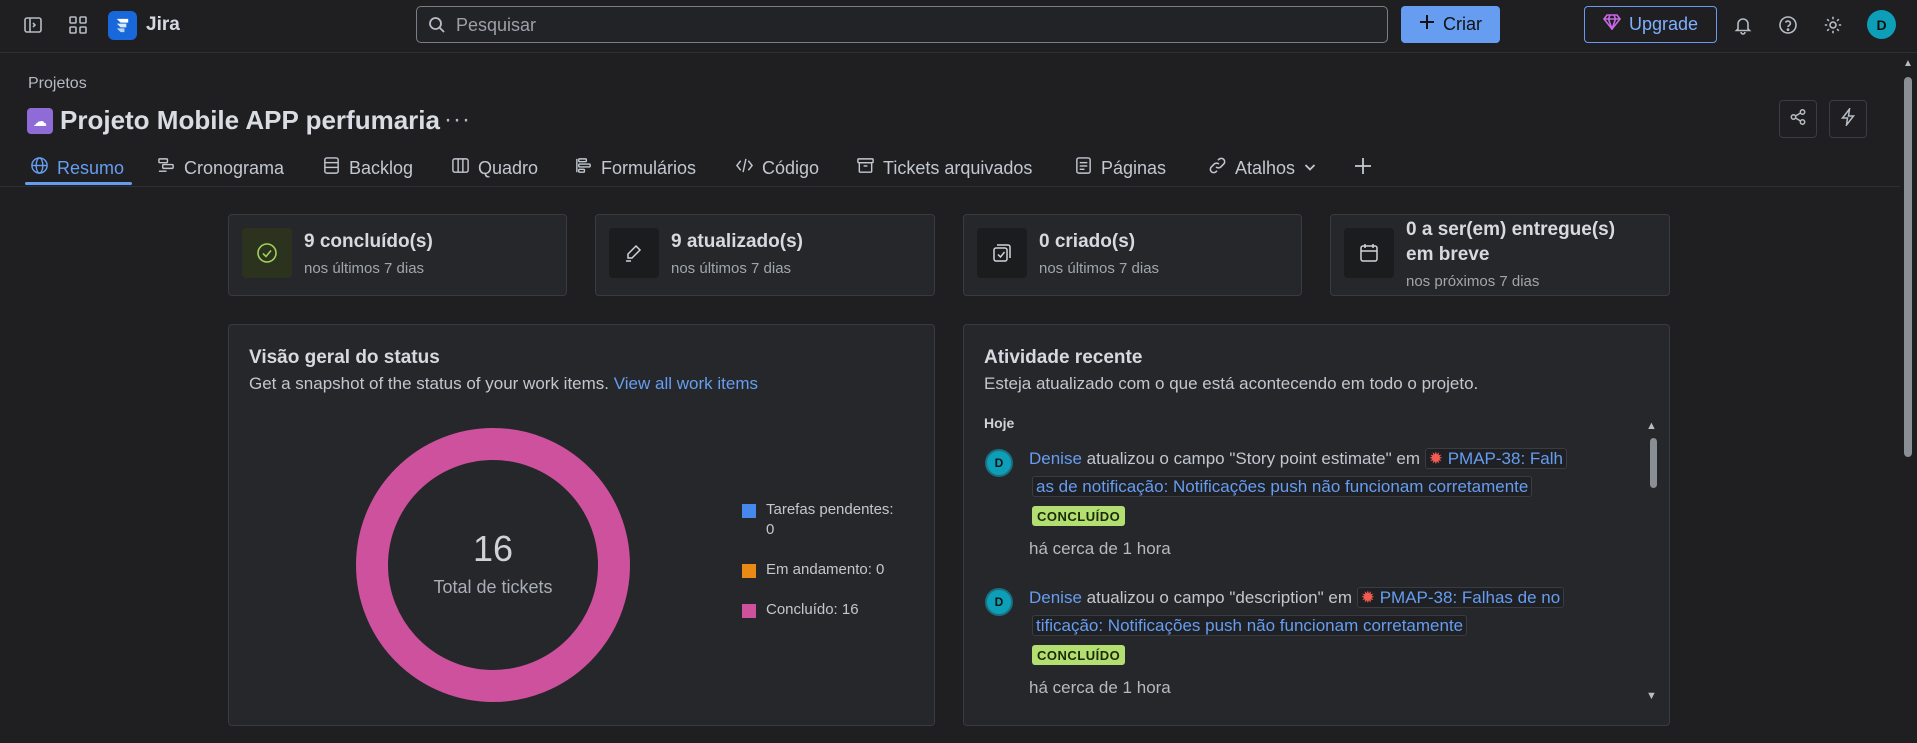  What do you see at coordinates (1462, 24) in the screenshot?
I see `create-button-label: Criar` at bounding box center [1462, 24].